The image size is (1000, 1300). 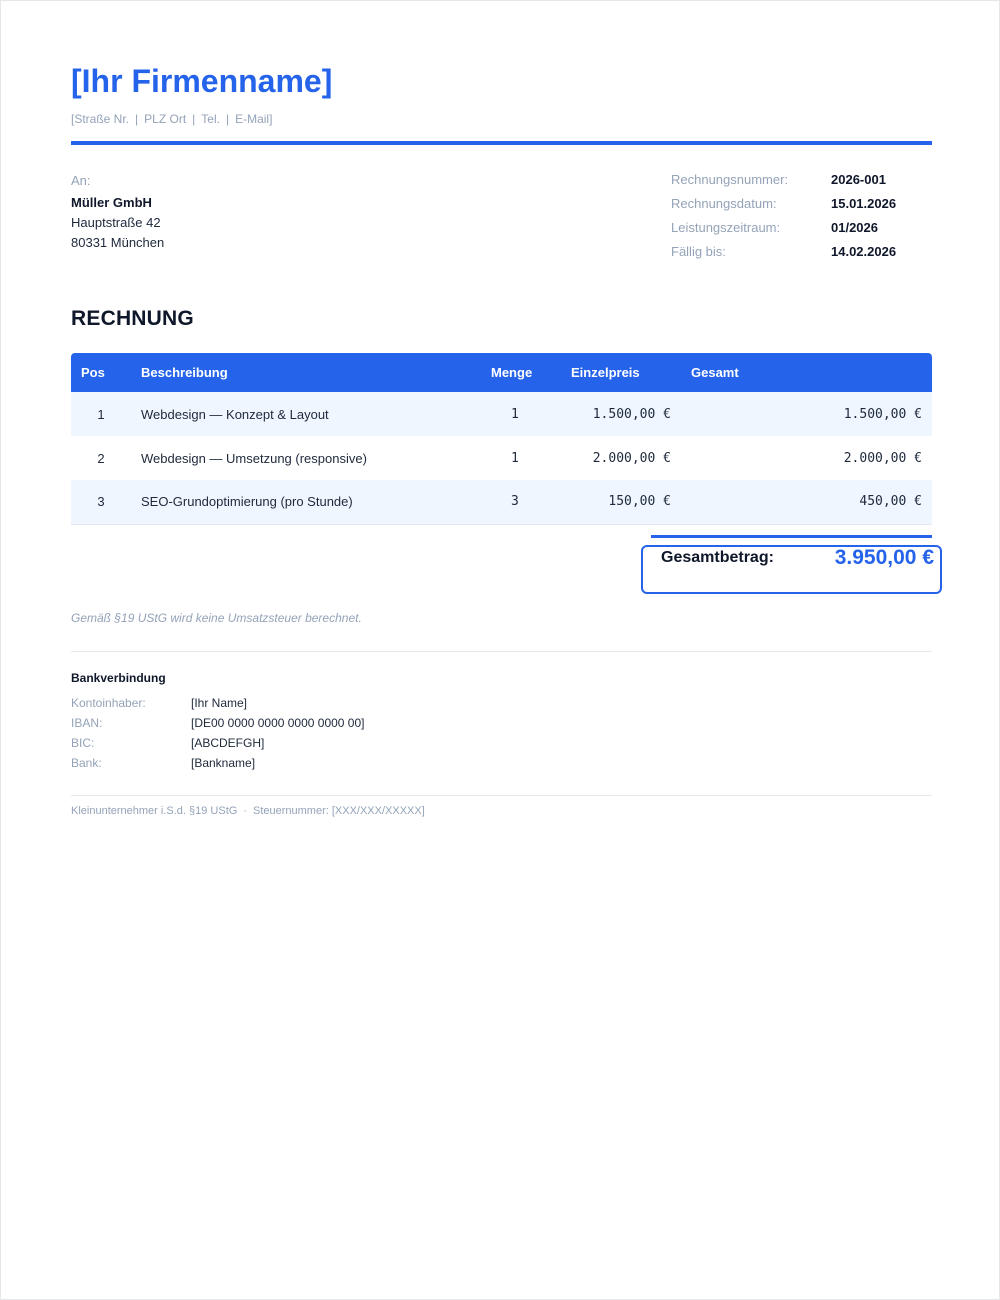 I want to click on address-city: PLZ Ort, so click(x=165, y=119).